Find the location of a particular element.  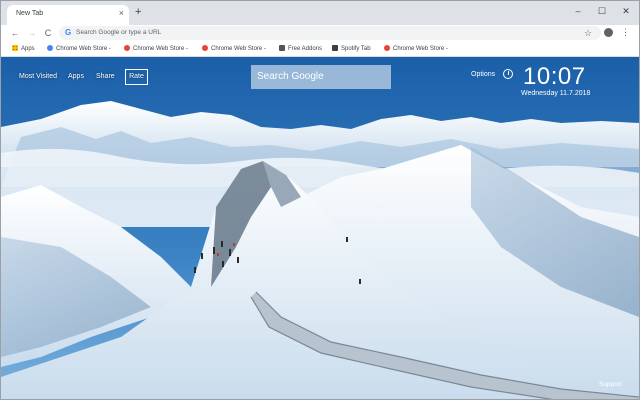

tab-new-tab: New Tab × is located at coordinates (68, 15).